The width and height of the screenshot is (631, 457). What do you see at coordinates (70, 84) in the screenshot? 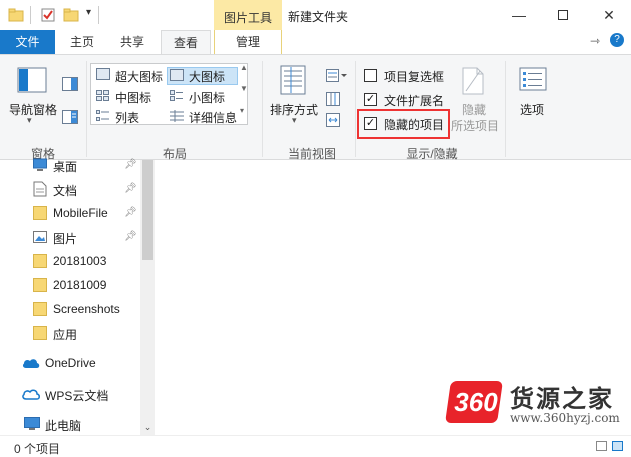
I see `preview-pane-icon` at bounding box center [70, 84].